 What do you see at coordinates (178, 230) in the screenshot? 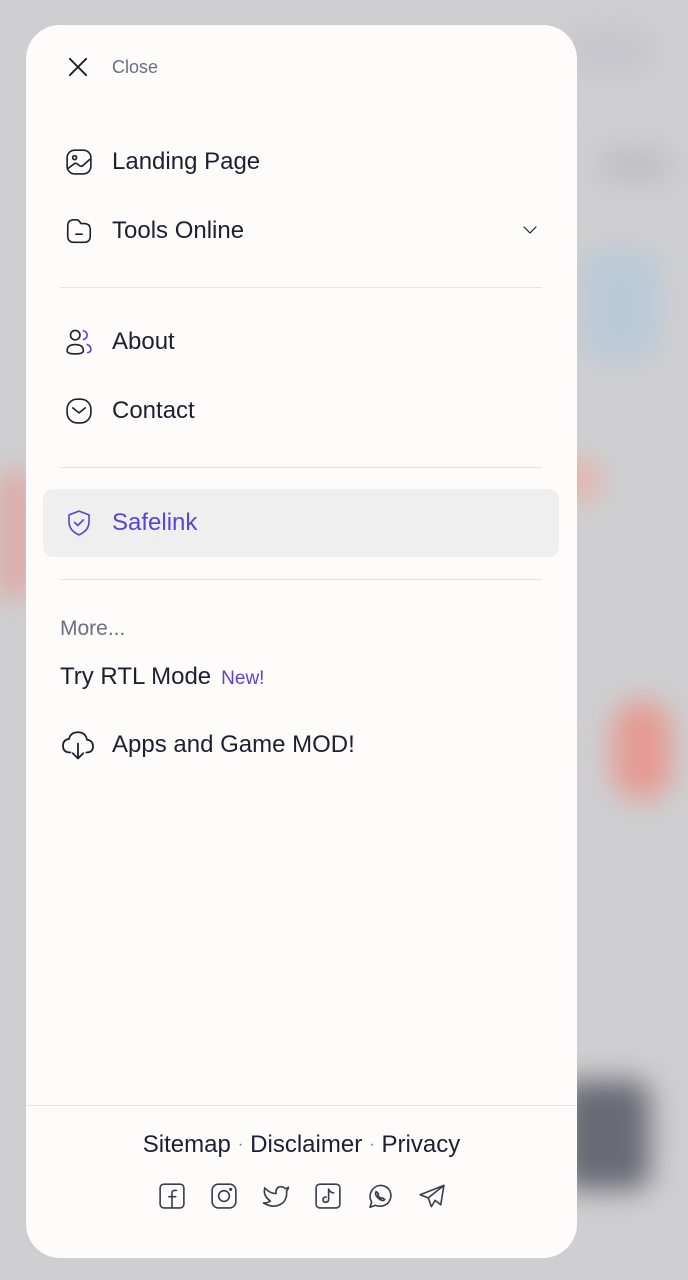
I see `menu-item-label: Tools Online` at bounding box center [178, 230].